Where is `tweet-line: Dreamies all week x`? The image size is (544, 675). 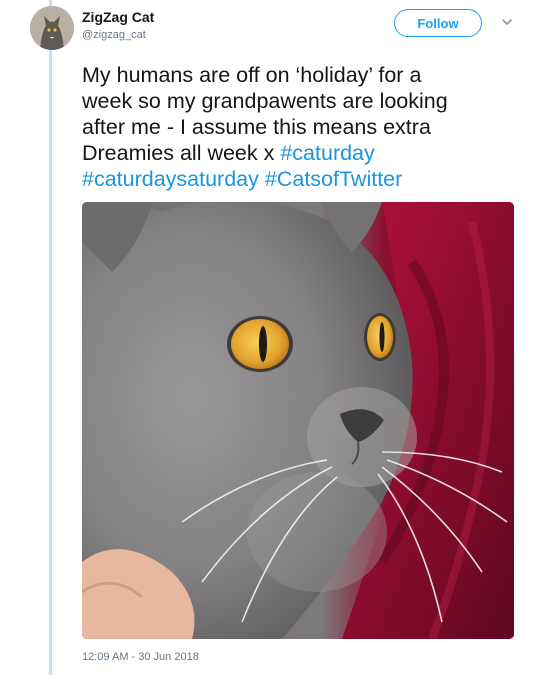 tweet-line: Dreamies all week x is located at coordinates (181, 153).